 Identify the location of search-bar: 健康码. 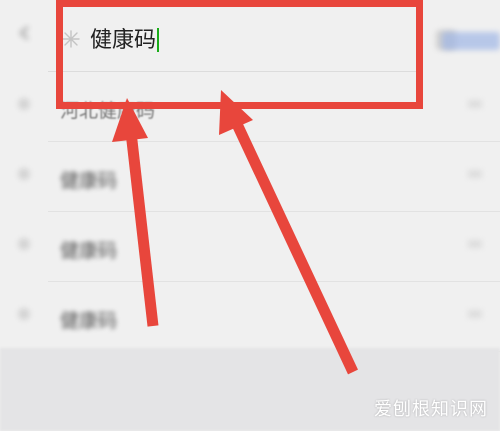
(252, 36).